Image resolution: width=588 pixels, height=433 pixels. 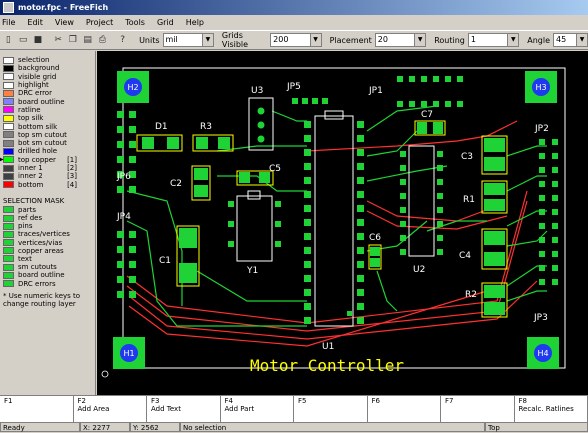 What do you see at coordinates (47, 126) in the screenshot?
I see `layer-row: bottom silk` at bounding box center [47, 126].